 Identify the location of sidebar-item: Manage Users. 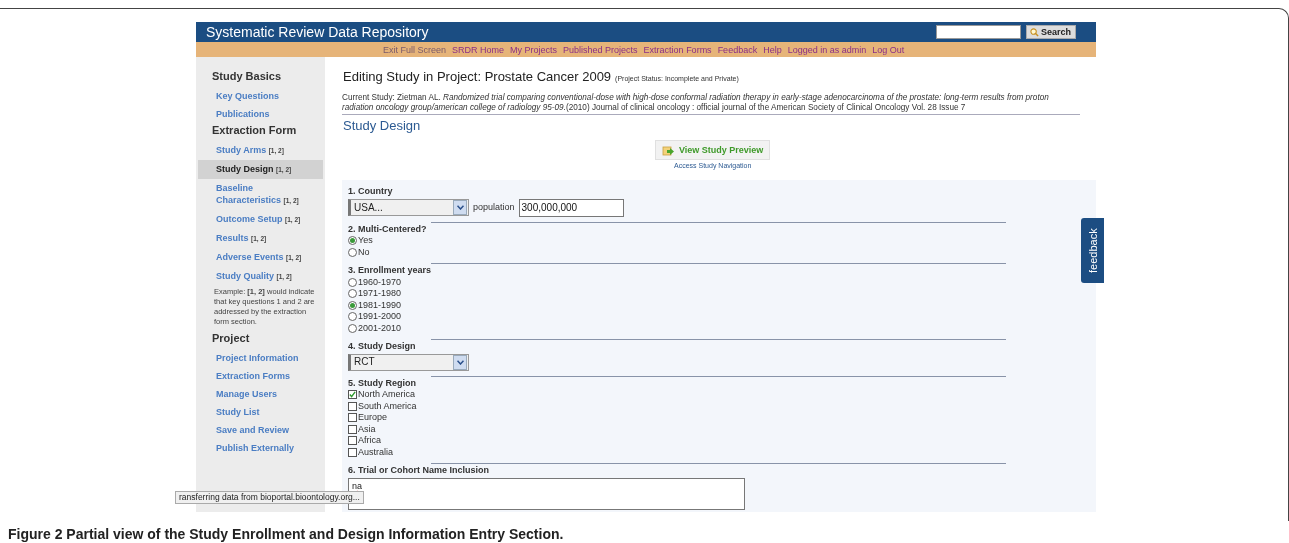
(260, 394).